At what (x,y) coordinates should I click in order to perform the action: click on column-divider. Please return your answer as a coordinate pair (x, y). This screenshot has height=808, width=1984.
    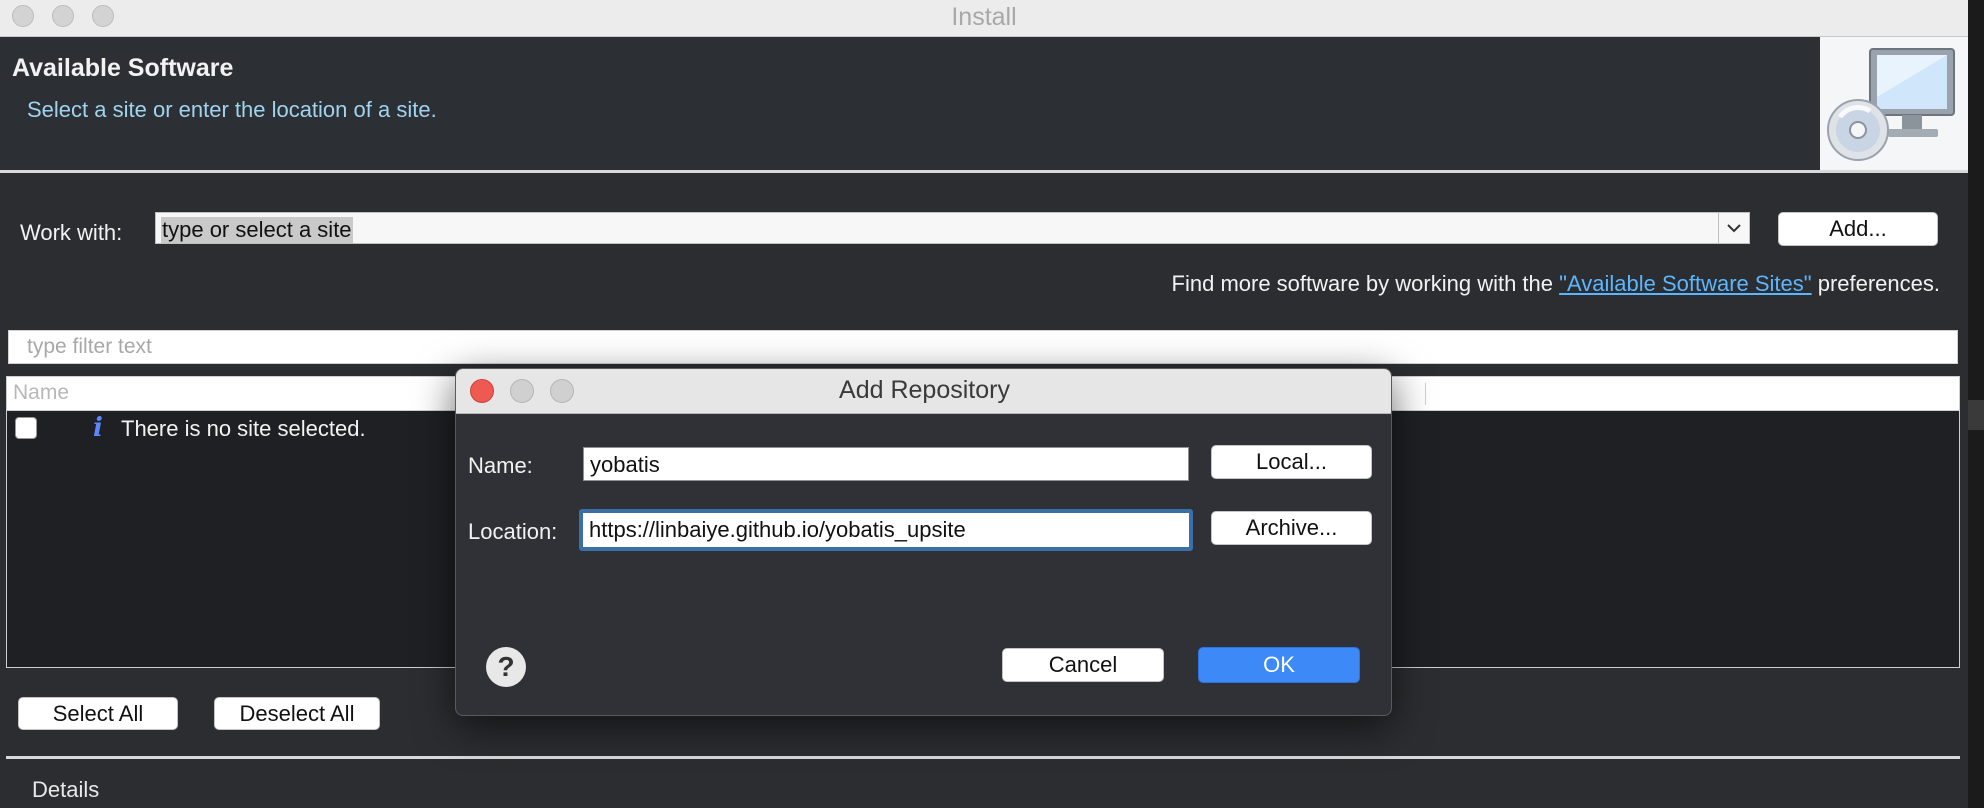
    Looking at the image, I should click on (1425, 394).